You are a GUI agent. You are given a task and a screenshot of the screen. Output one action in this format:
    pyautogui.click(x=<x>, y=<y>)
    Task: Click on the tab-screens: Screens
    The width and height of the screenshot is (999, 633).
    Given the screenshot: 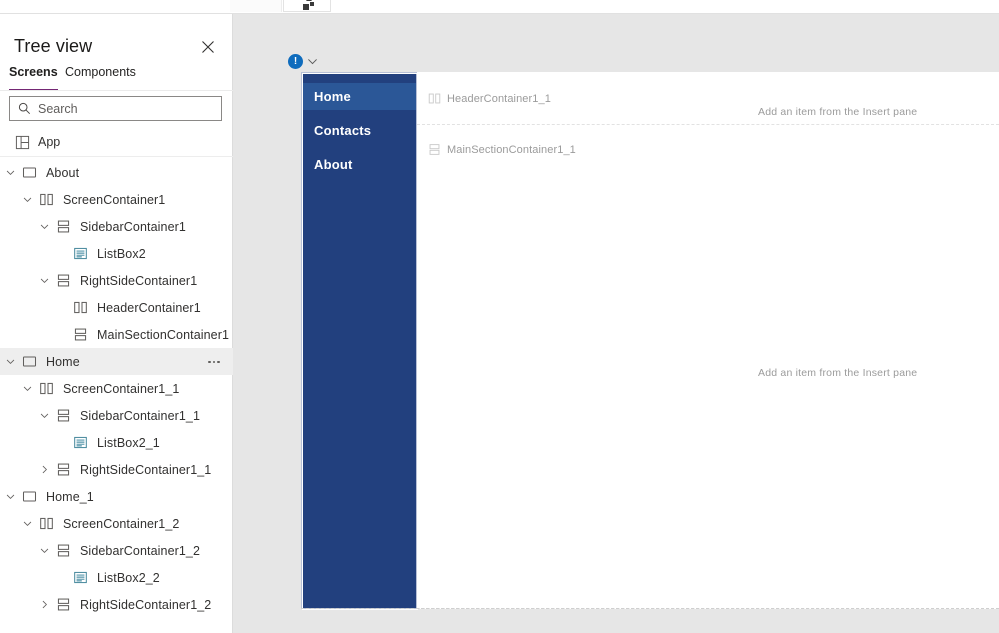 What is the action you would take?
    pyautogui.click(x=33, y=78)
    